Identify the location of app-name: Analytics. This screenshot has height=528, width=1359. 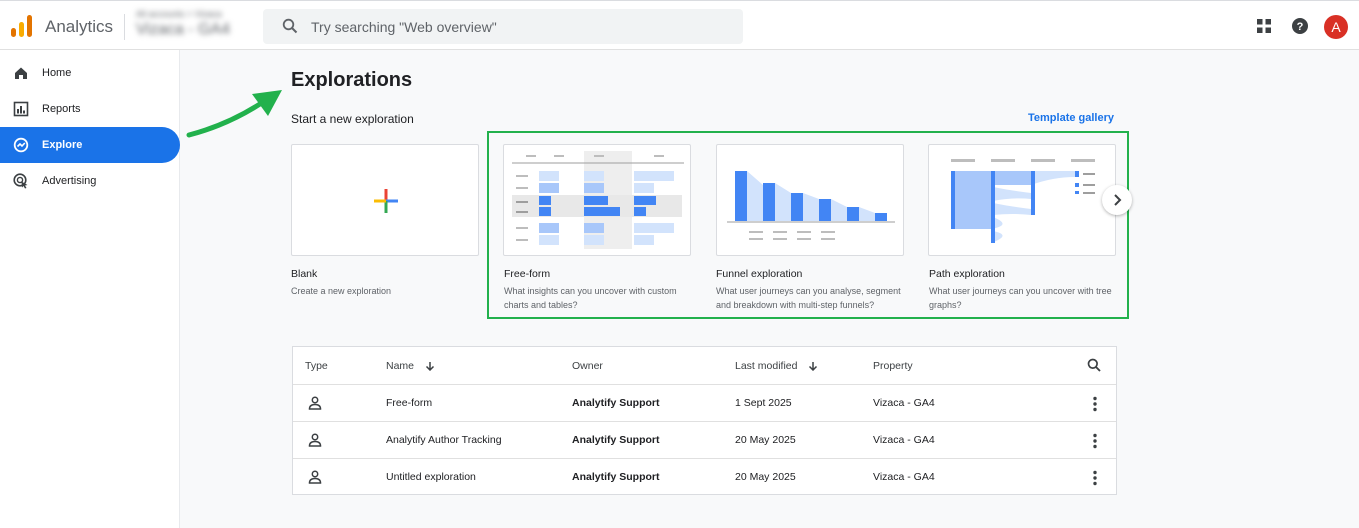
(79, 26).